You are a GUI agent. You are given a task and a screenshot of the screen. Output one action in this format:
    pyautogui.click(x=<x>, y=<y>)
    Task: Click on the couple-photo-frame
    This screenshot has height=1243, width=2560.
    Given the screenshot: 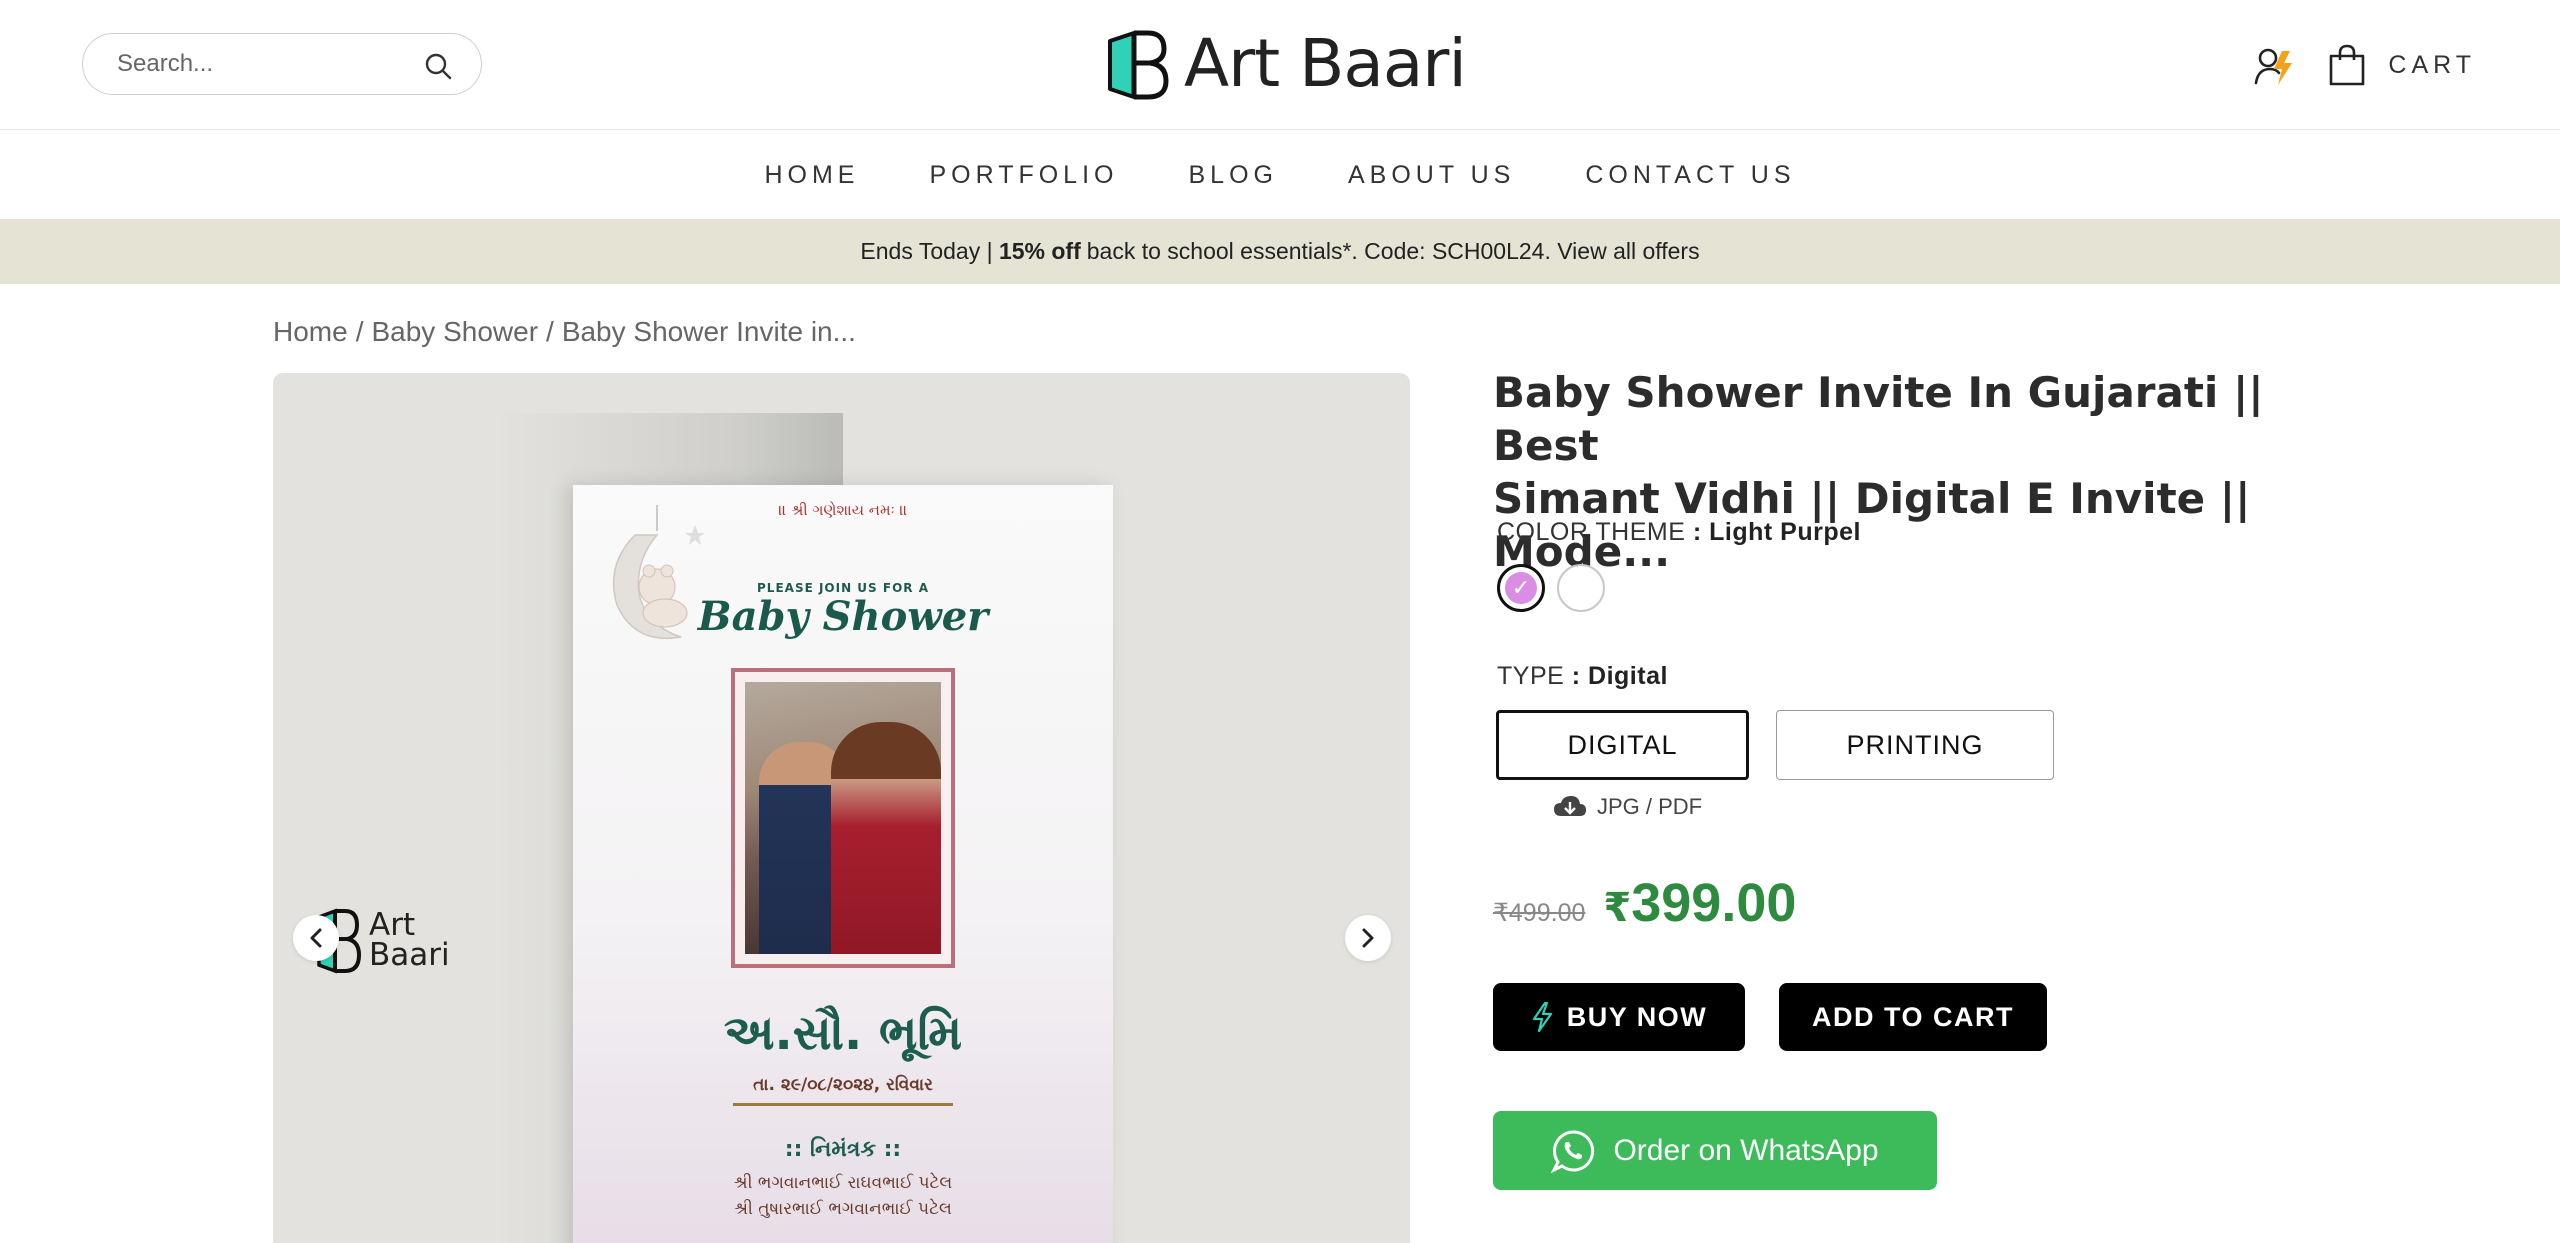 What is the action you would take?
    pyautogui.click(x=843, y=818)
    